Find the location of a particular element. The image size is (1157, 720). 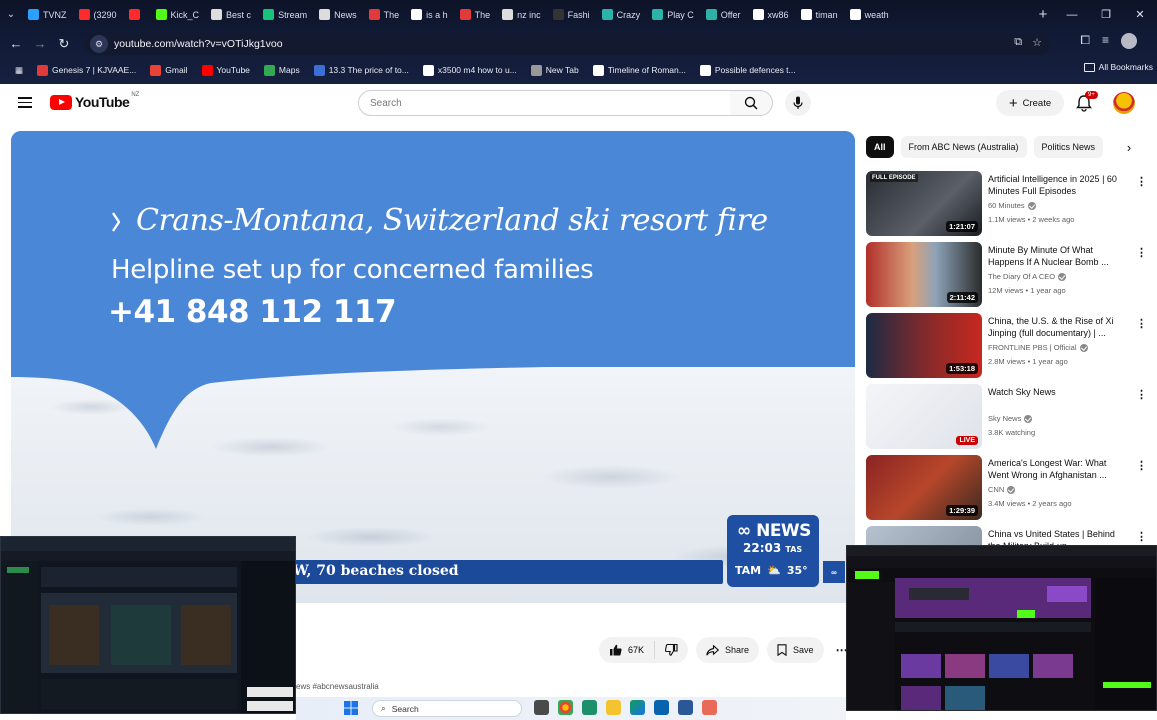

youtube-logo: YouTube NZ is located at coordinates (94, 101).